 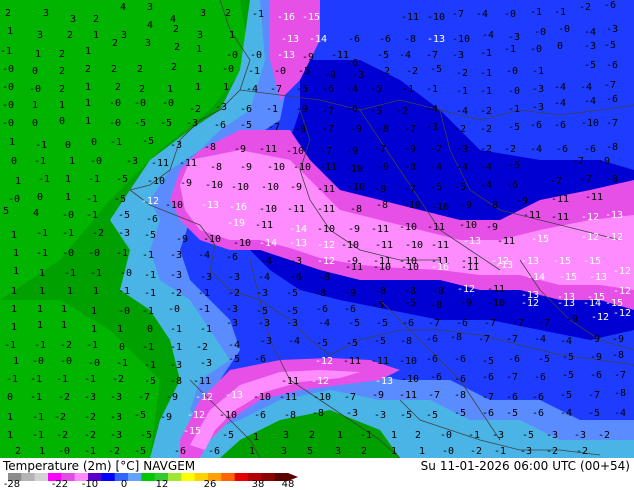 What do you see at coordinates (60, 484) in the screenshot?
I see `colorbar-tick-label: -22` at bounding box center [60, 484].